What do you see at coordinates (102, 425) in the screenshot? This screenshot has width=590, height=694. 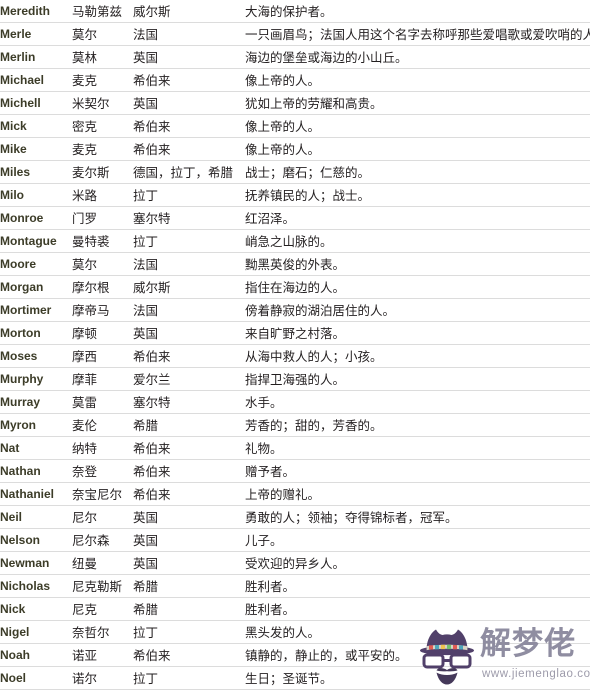 I see `cell-chinese-name: 麦伦` at bounding box center [102, 425].